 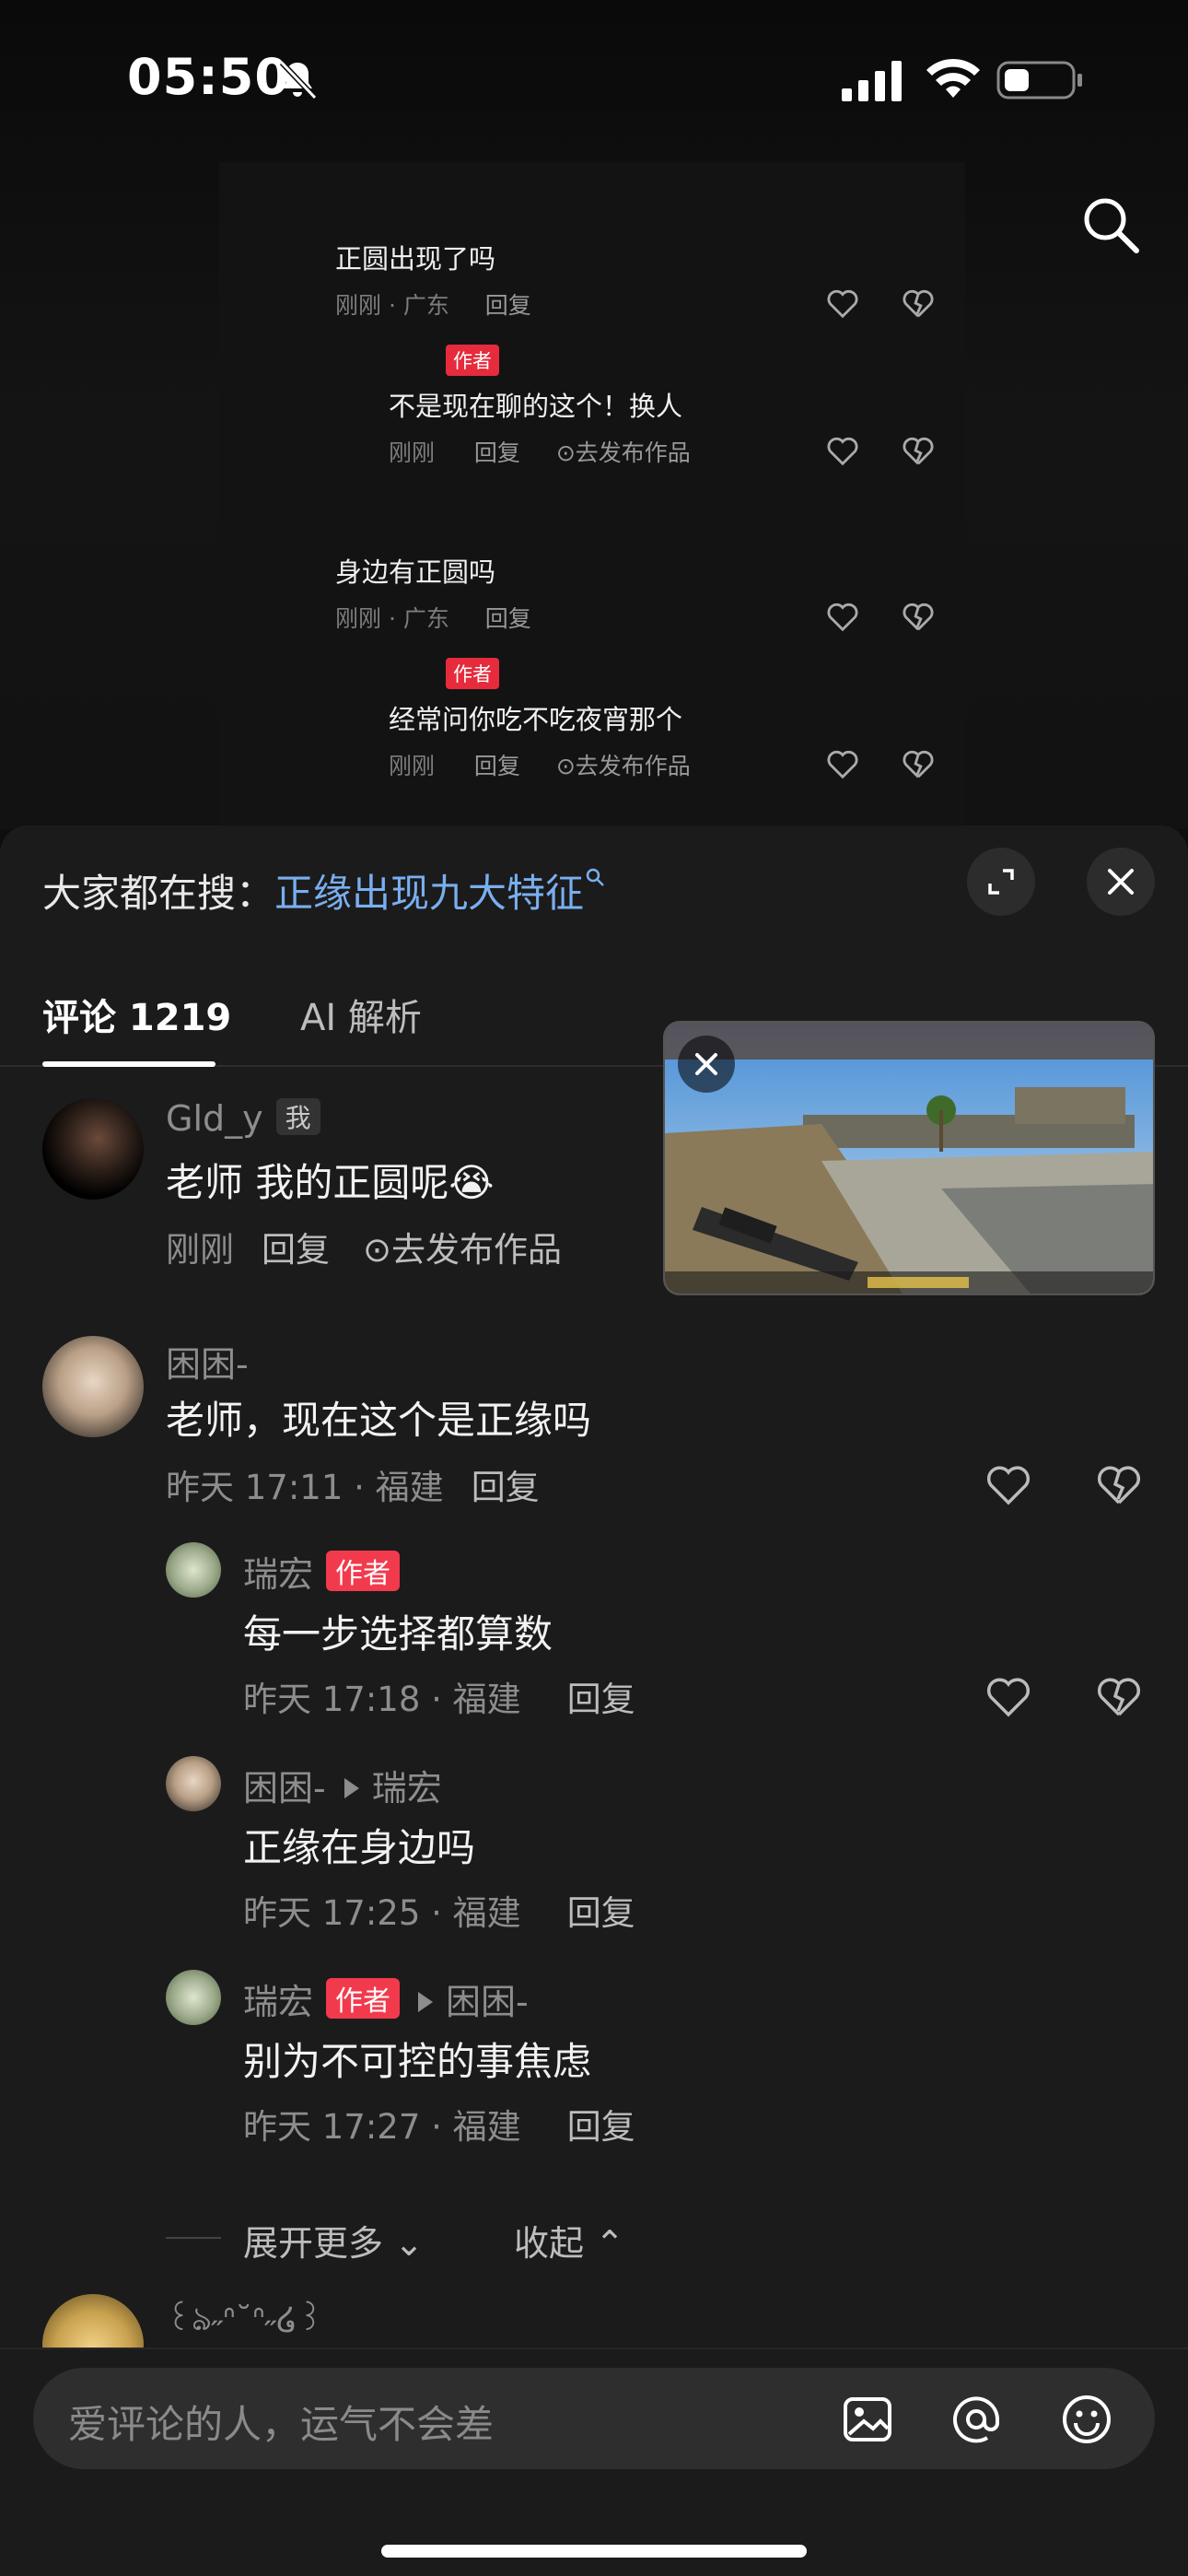 I want to click on comment-meta: 刚刚 回复 ⊙去发布作品, so click(x=364, y=1246).